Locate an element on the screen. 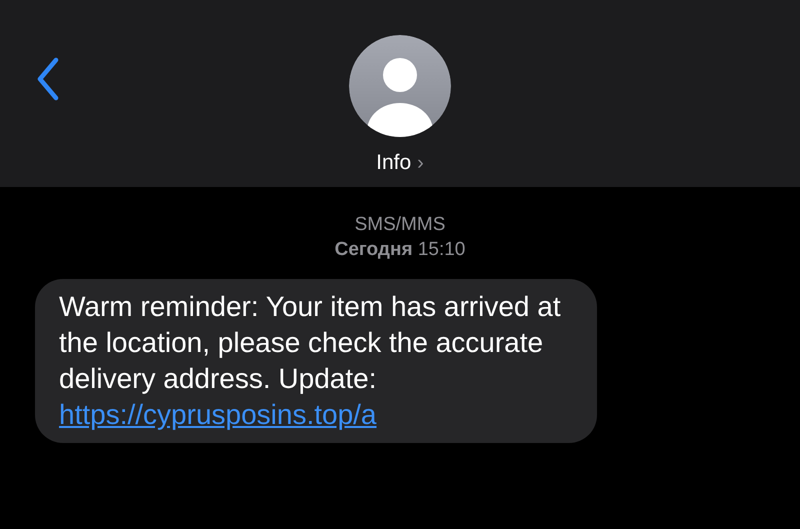 The height and width of the screenshot is (529, 800). message-link: https://cyprusposins.top/a is located at coordinates (218, 414).